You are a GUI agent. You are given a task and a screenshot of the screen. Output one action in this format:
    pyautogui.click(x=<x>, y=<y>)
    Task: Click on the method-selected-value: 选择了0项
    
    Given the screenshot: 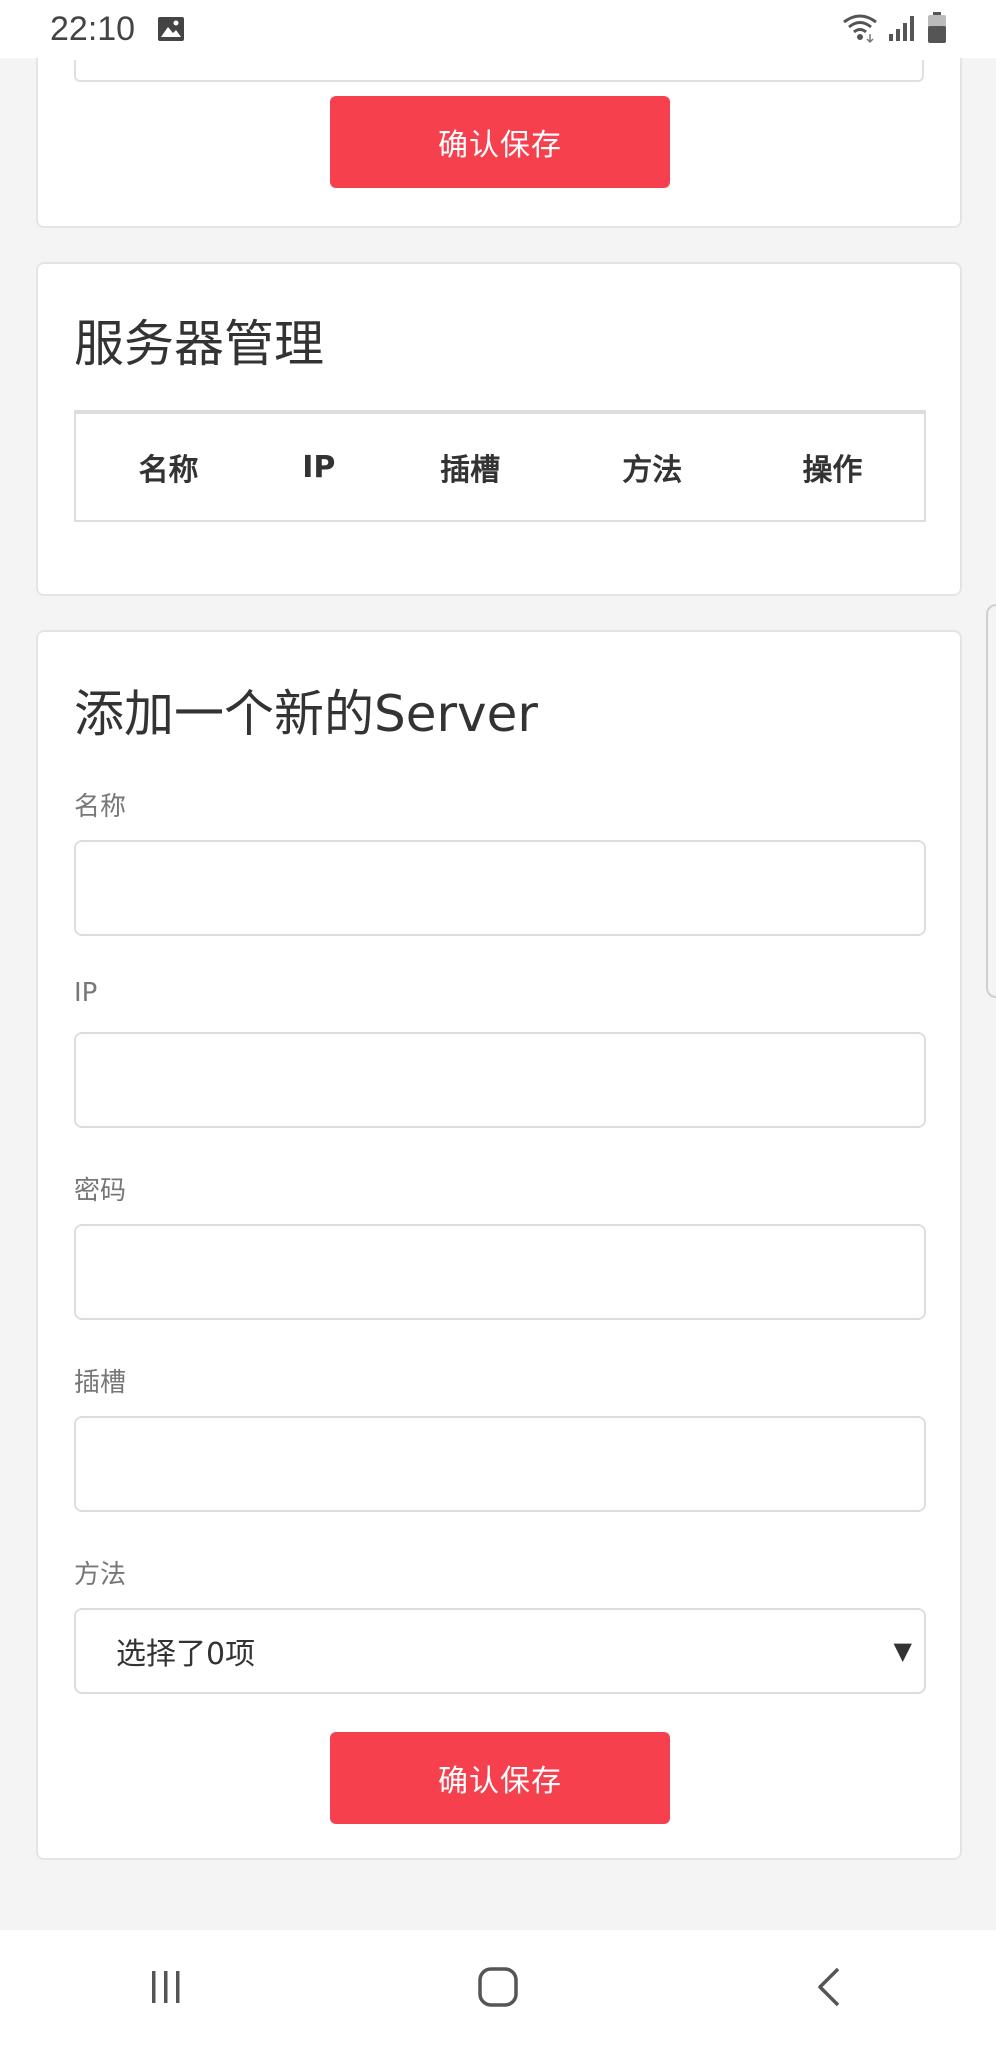 What is the action you would take?
    pyautogui.click(x=186, y=1654)
    